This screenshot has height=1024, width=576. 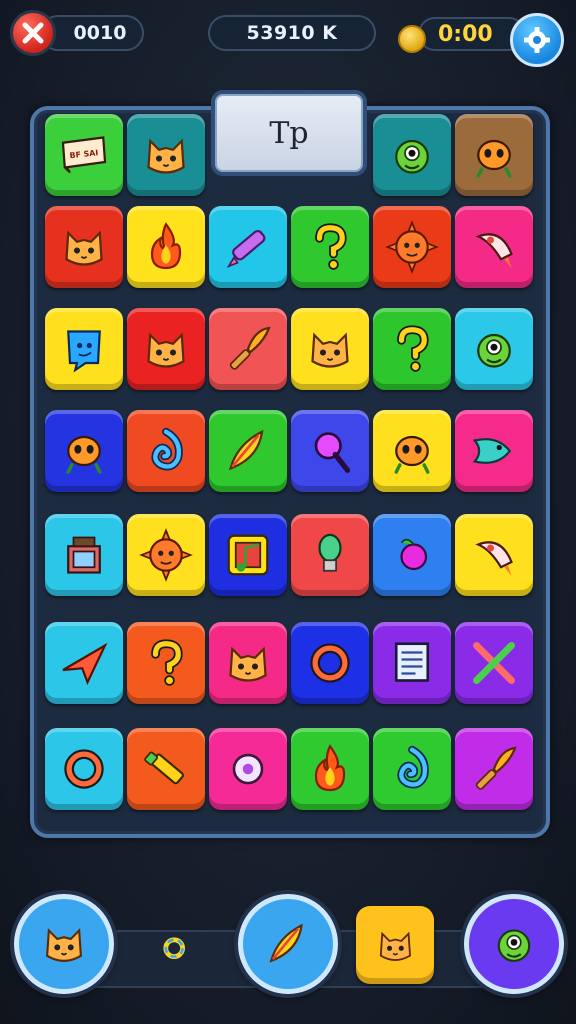 I want to click on tile-r4-c6, so click(x=494, y=451).